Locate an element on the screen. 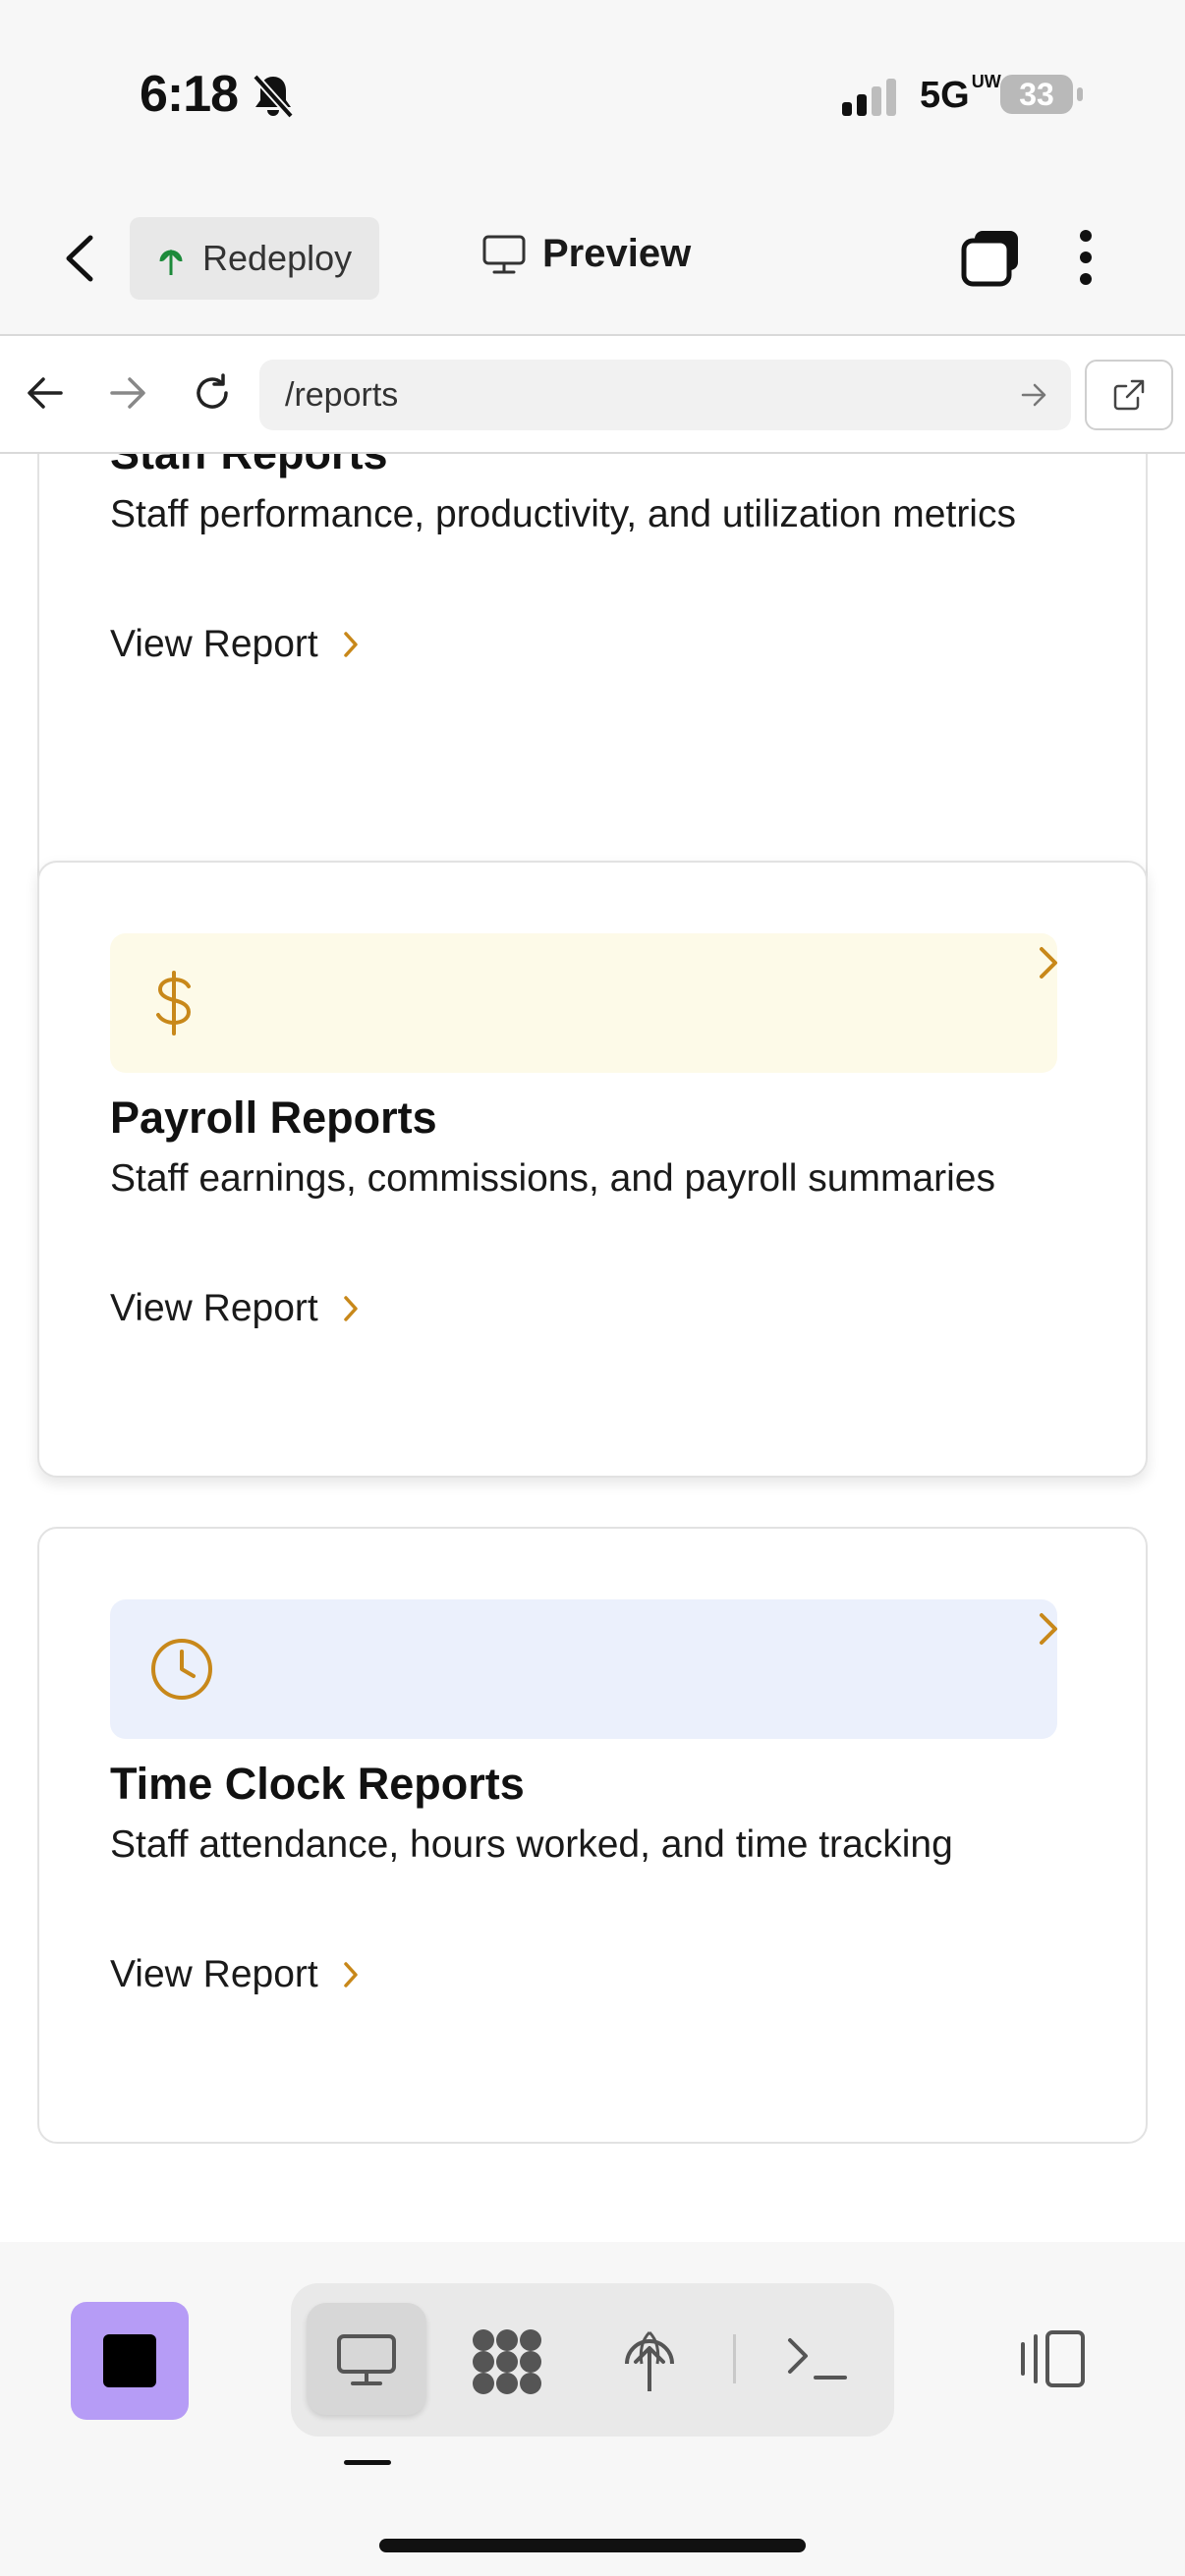 This screenshot has height=2576, width=1185. redeploy-button: Redeploy is located at coordinates (255, 258).